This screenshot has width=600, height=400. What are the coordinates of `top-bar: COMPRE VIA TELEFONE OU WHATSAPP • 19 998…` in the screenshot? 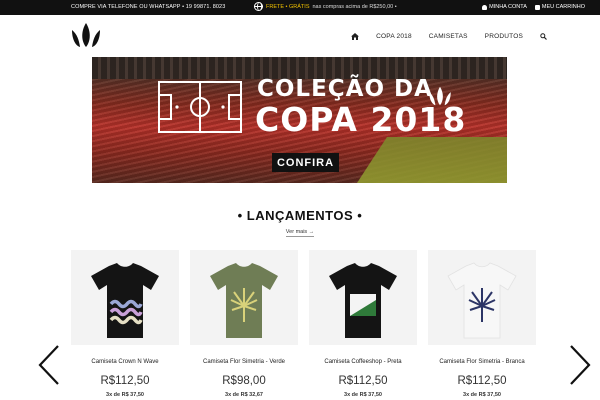 It's located at (300, 7).